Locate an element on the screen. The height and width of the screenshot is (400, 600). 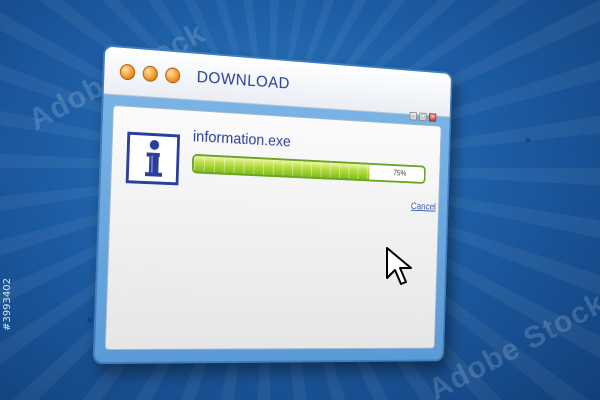
window-controls: – □ × is located at coordinates (423, 116).